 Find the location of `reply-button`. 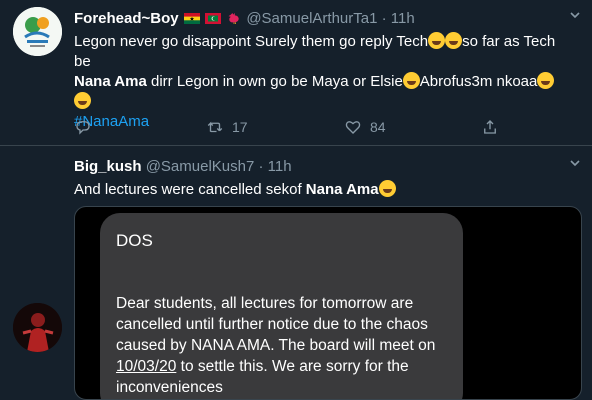

reply-button is located at coordinates (87, 127).